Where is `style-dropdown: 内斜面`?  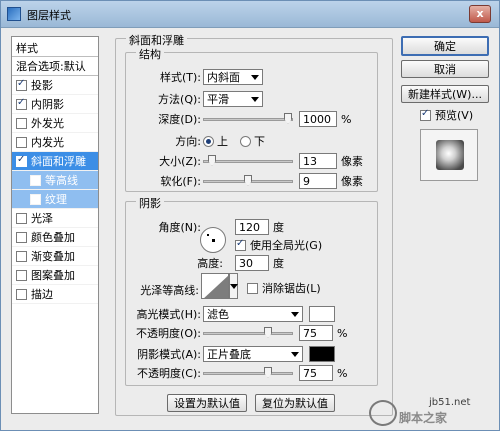 style-dropdown: 内斜面 is located at coordinates (233, 77).